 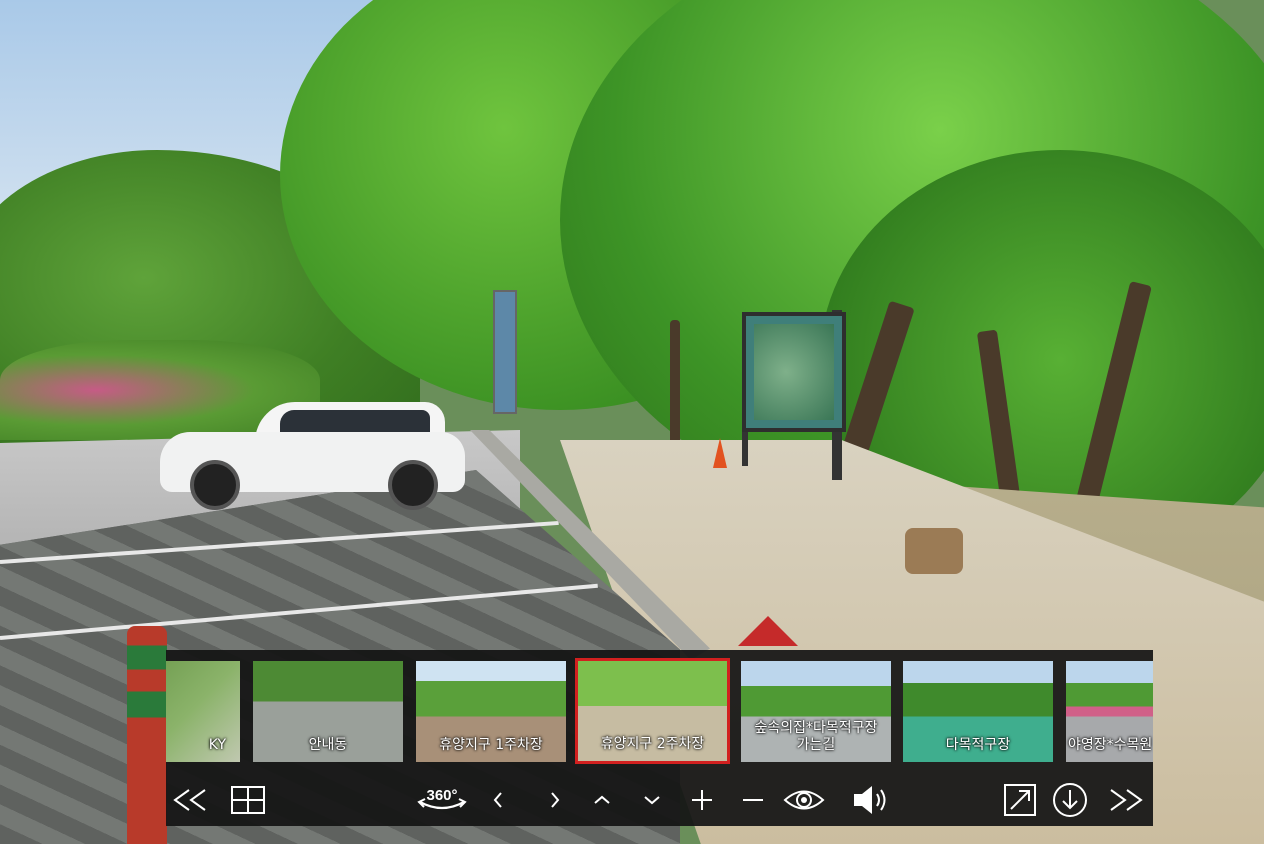 I want to click on thumbnail-label: 안내동, so click(x=328, y=745).